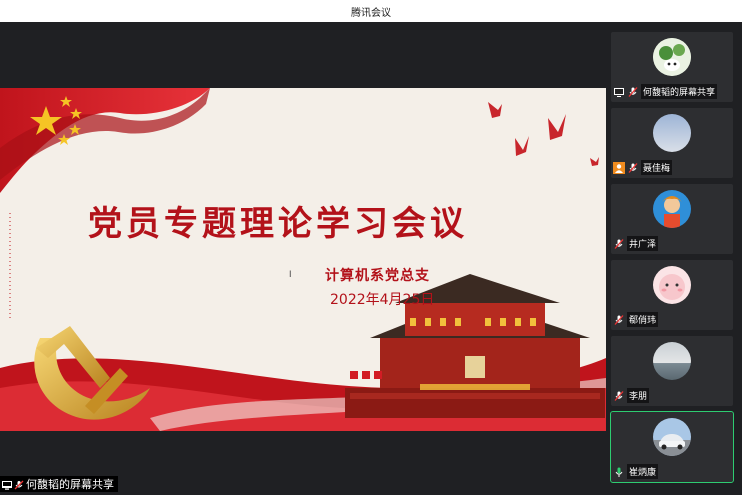 The width and height of the screenshot is (742, 495). What do you see at coordinates (278, 224) in the screenshot?
I see `slide-title: 党员专题理论学习会议` at bounding box center [278, 224].